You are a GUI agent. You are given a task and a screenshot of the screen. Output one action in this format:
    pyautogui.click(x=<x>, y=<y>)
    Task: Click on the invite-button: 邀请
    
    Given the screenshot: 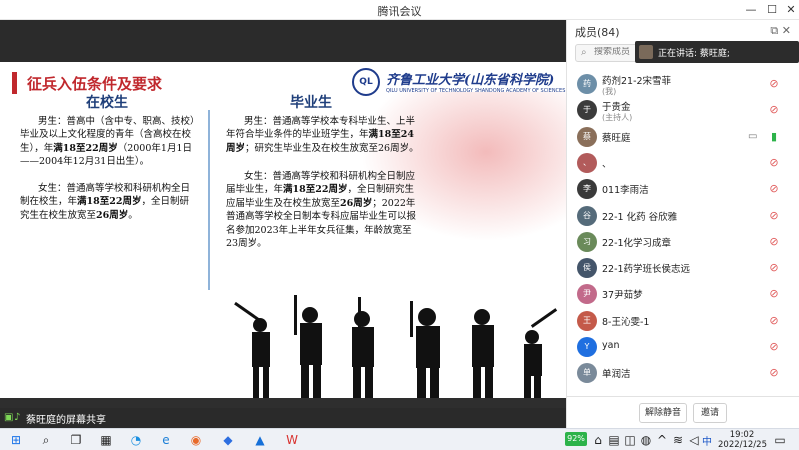 What is the action you would take?
    pyautogui.click(x=710, y=413)
    